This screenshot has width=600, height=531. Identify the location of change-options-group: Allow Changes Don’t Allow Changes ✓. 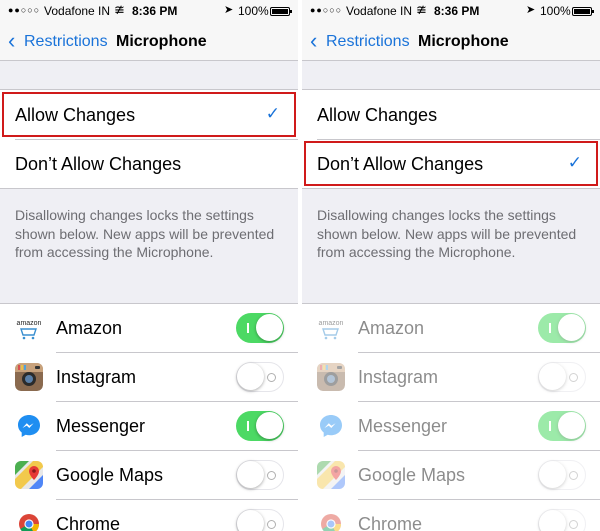
(451, 139).